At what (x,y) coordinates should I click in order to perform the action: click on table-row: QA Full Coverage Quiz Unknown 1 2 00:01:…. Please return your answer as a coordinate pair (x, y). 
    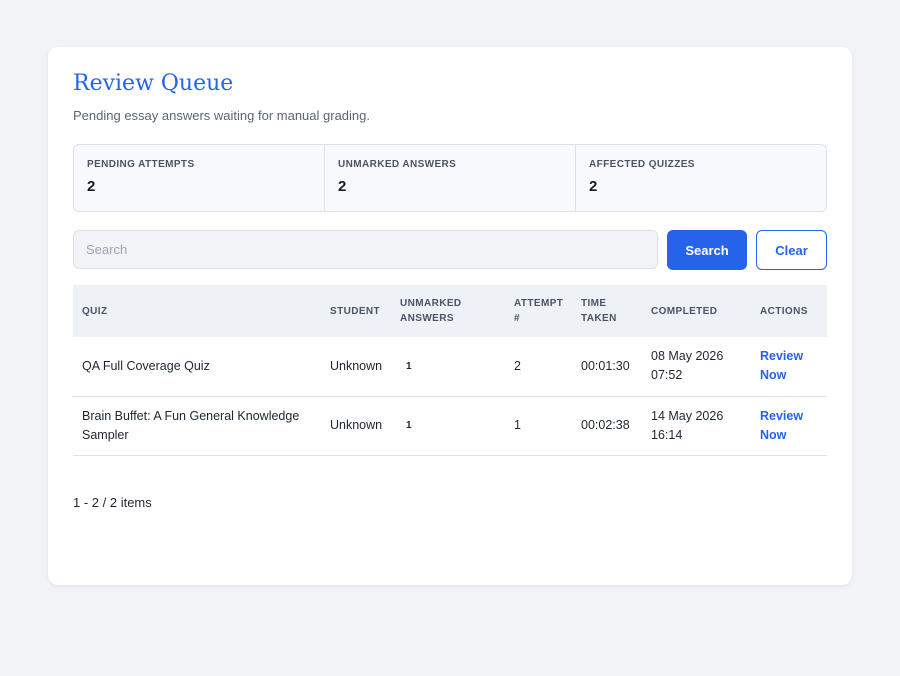
    Looking at the image, I should click on (450, 366).